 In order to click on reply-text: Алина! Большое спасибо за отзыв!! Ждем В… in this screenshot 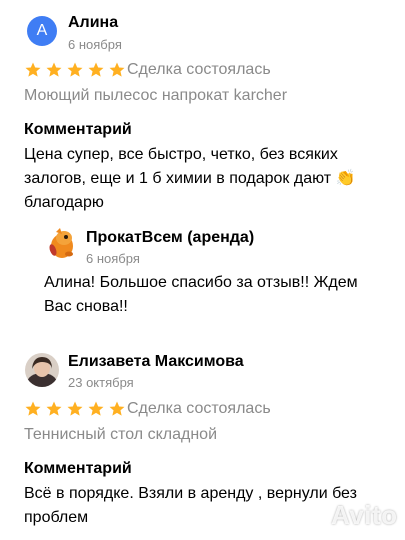, I will do `click(219, 295)`.